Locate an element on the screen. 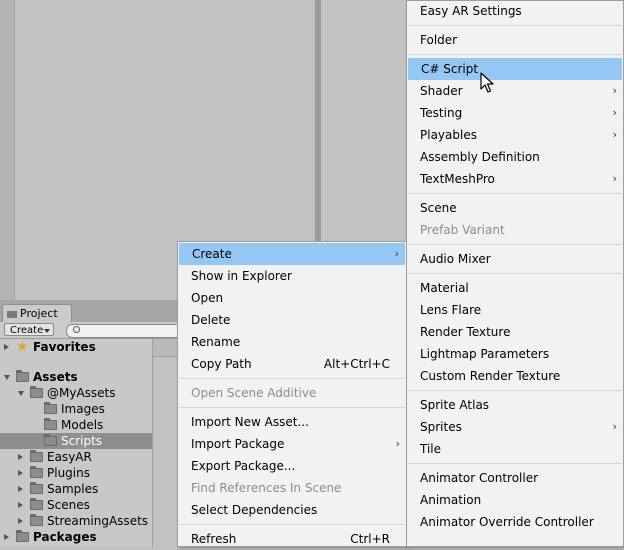 This screenshot has width=624, height=550. menu-item-label: Lens Flare is located at coordinates (451, 310).